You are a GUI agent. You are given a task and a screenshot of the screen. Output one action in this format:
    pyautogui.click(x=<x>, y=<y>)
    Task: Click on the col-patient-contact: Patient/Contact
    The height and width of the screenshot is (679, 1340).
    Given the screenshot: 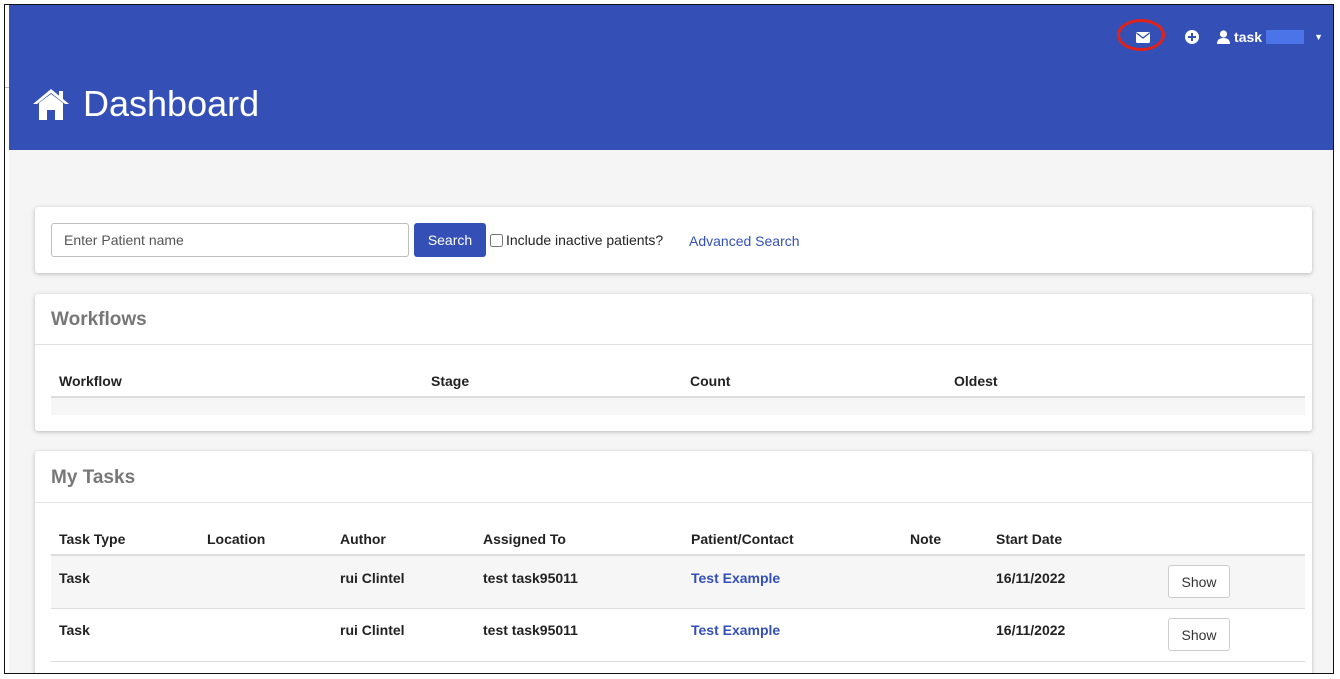 What is the action you would take?
    pyautogui.click(x=742, y=539)
    